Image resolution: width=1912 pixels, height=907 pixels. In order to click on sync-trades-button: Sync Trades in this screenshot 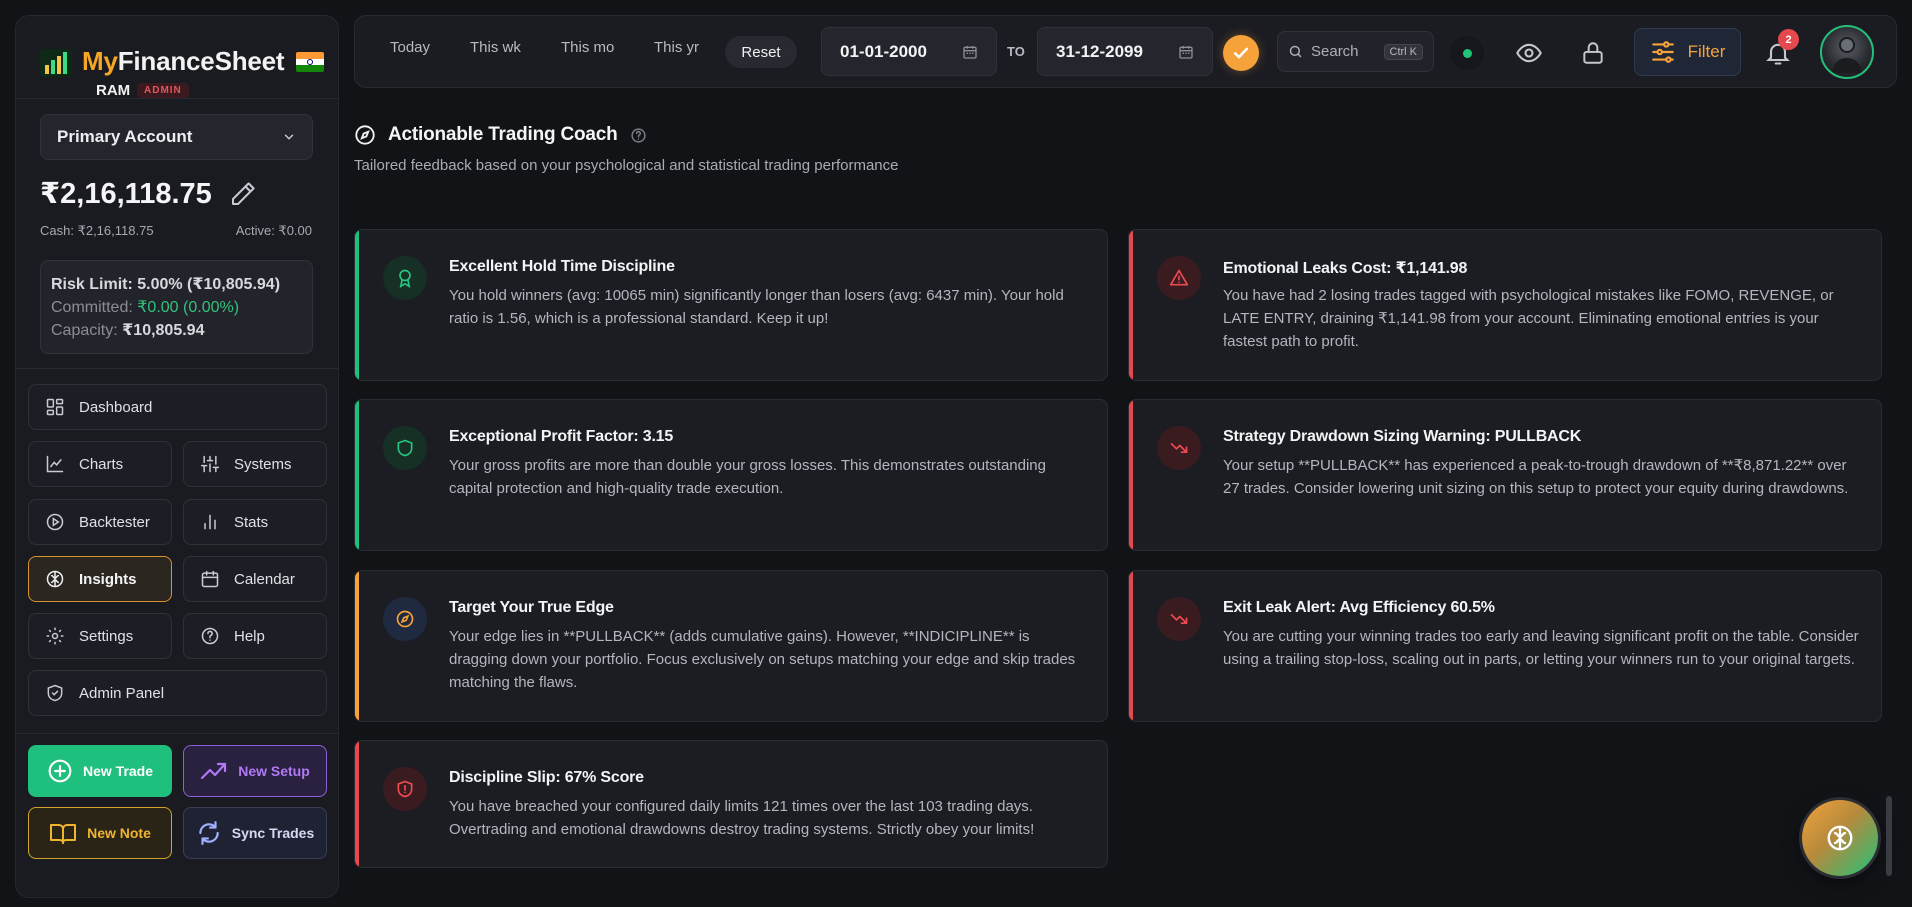, I will do `click(255, 833)`.